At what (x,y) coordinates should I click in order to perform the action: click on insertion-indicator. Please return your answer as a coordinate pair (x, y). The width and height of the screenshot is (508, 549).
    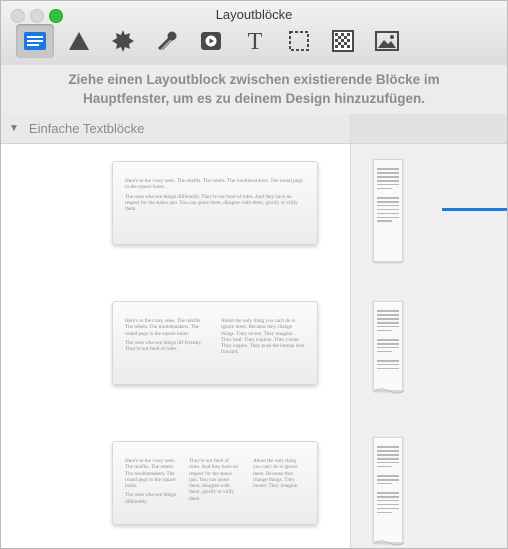
    Looking at the image, I should click on (474, 209).